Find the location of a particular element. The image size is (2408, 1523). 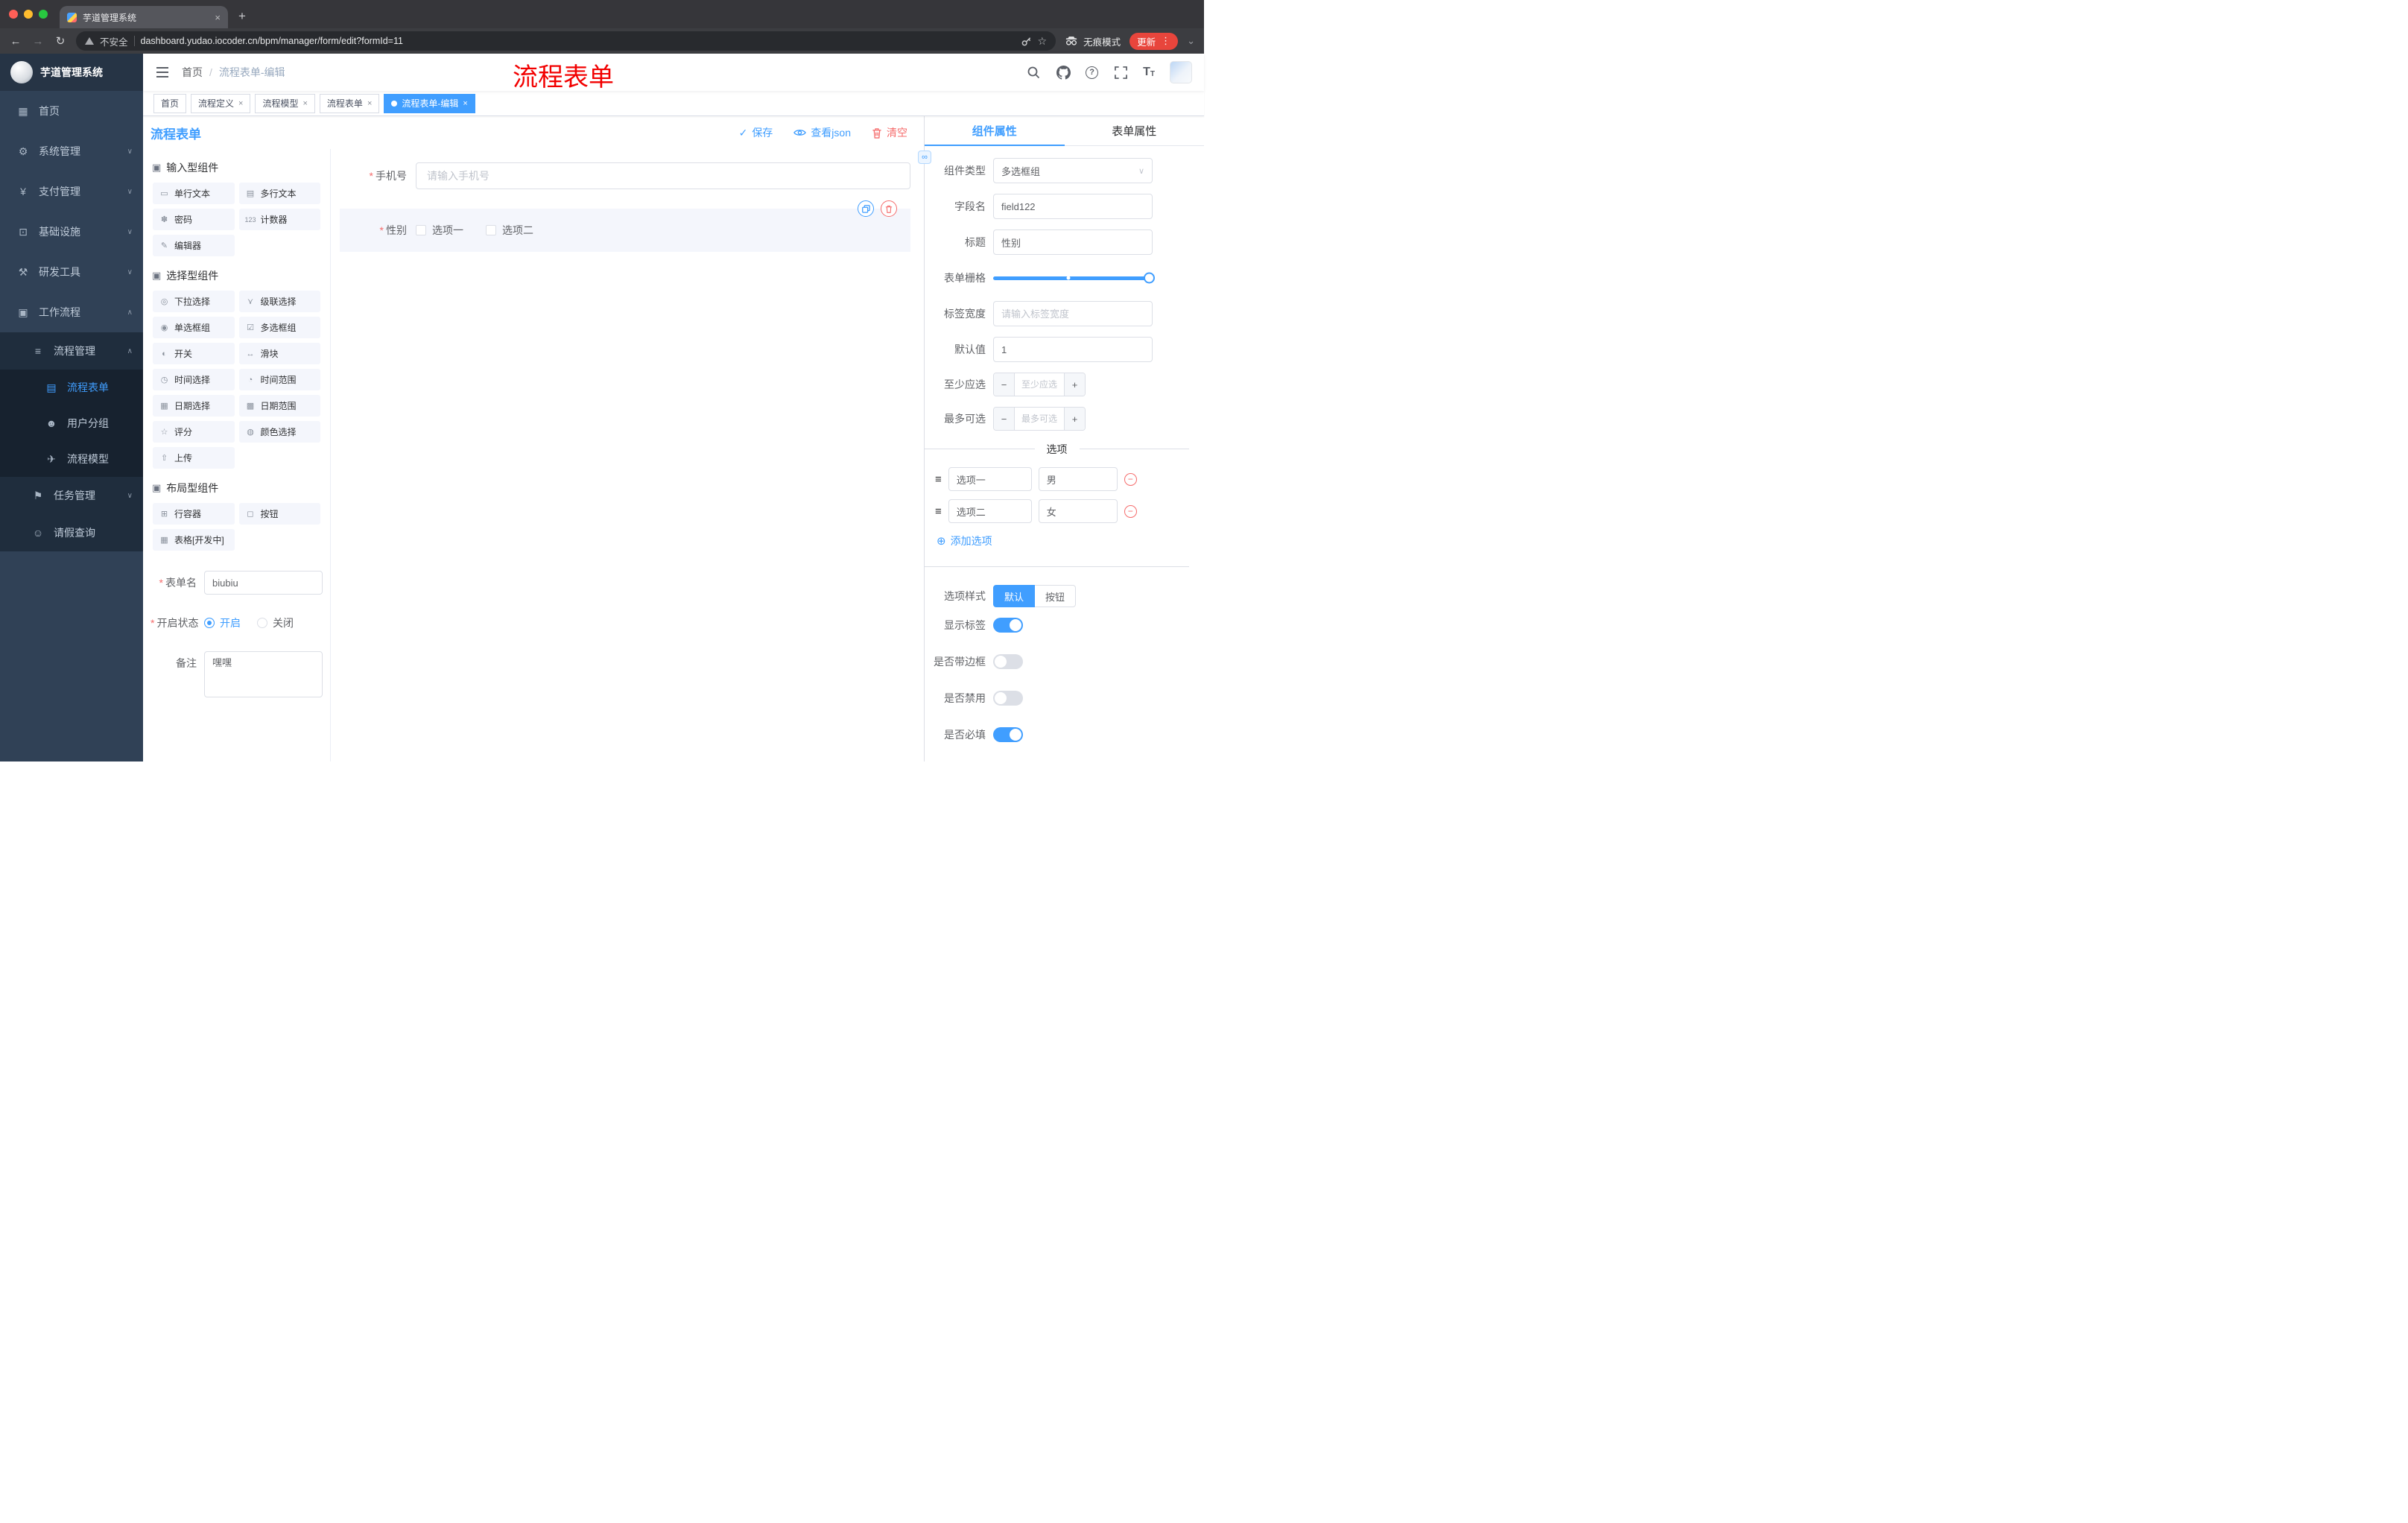

palette-item-upload: ⇧ 上传 is located at coordinates (194, 458).